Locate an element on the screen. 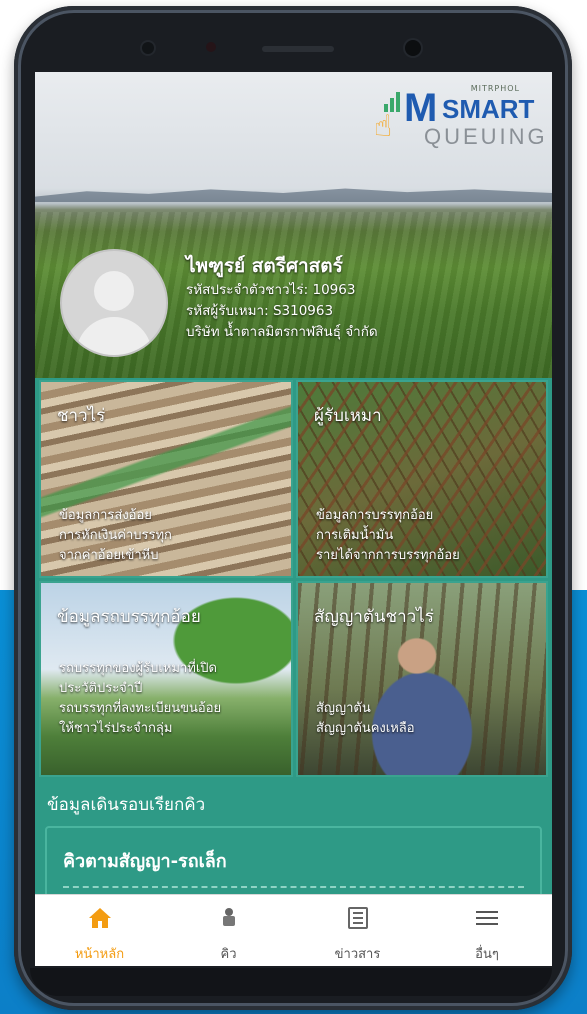 The height and width of the screenshot is (1014, 587). farmer-code: รหัสประจำตัวชาวไร่: 10963 is located at coordinates (271, 290).